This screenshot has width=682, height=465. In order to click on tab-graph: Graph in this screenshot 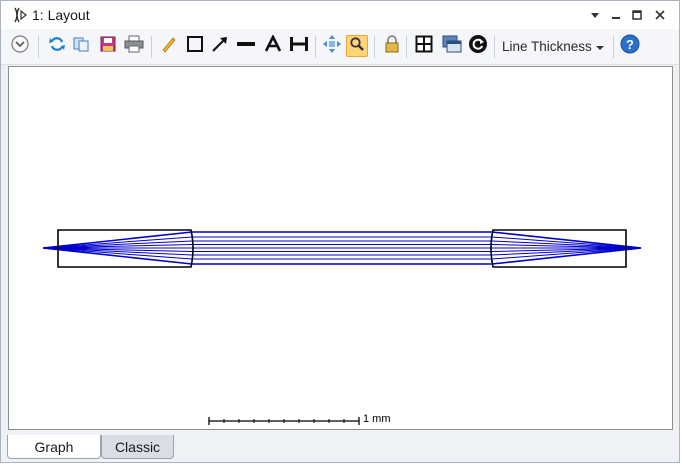, I will do `click(54, 447)`.